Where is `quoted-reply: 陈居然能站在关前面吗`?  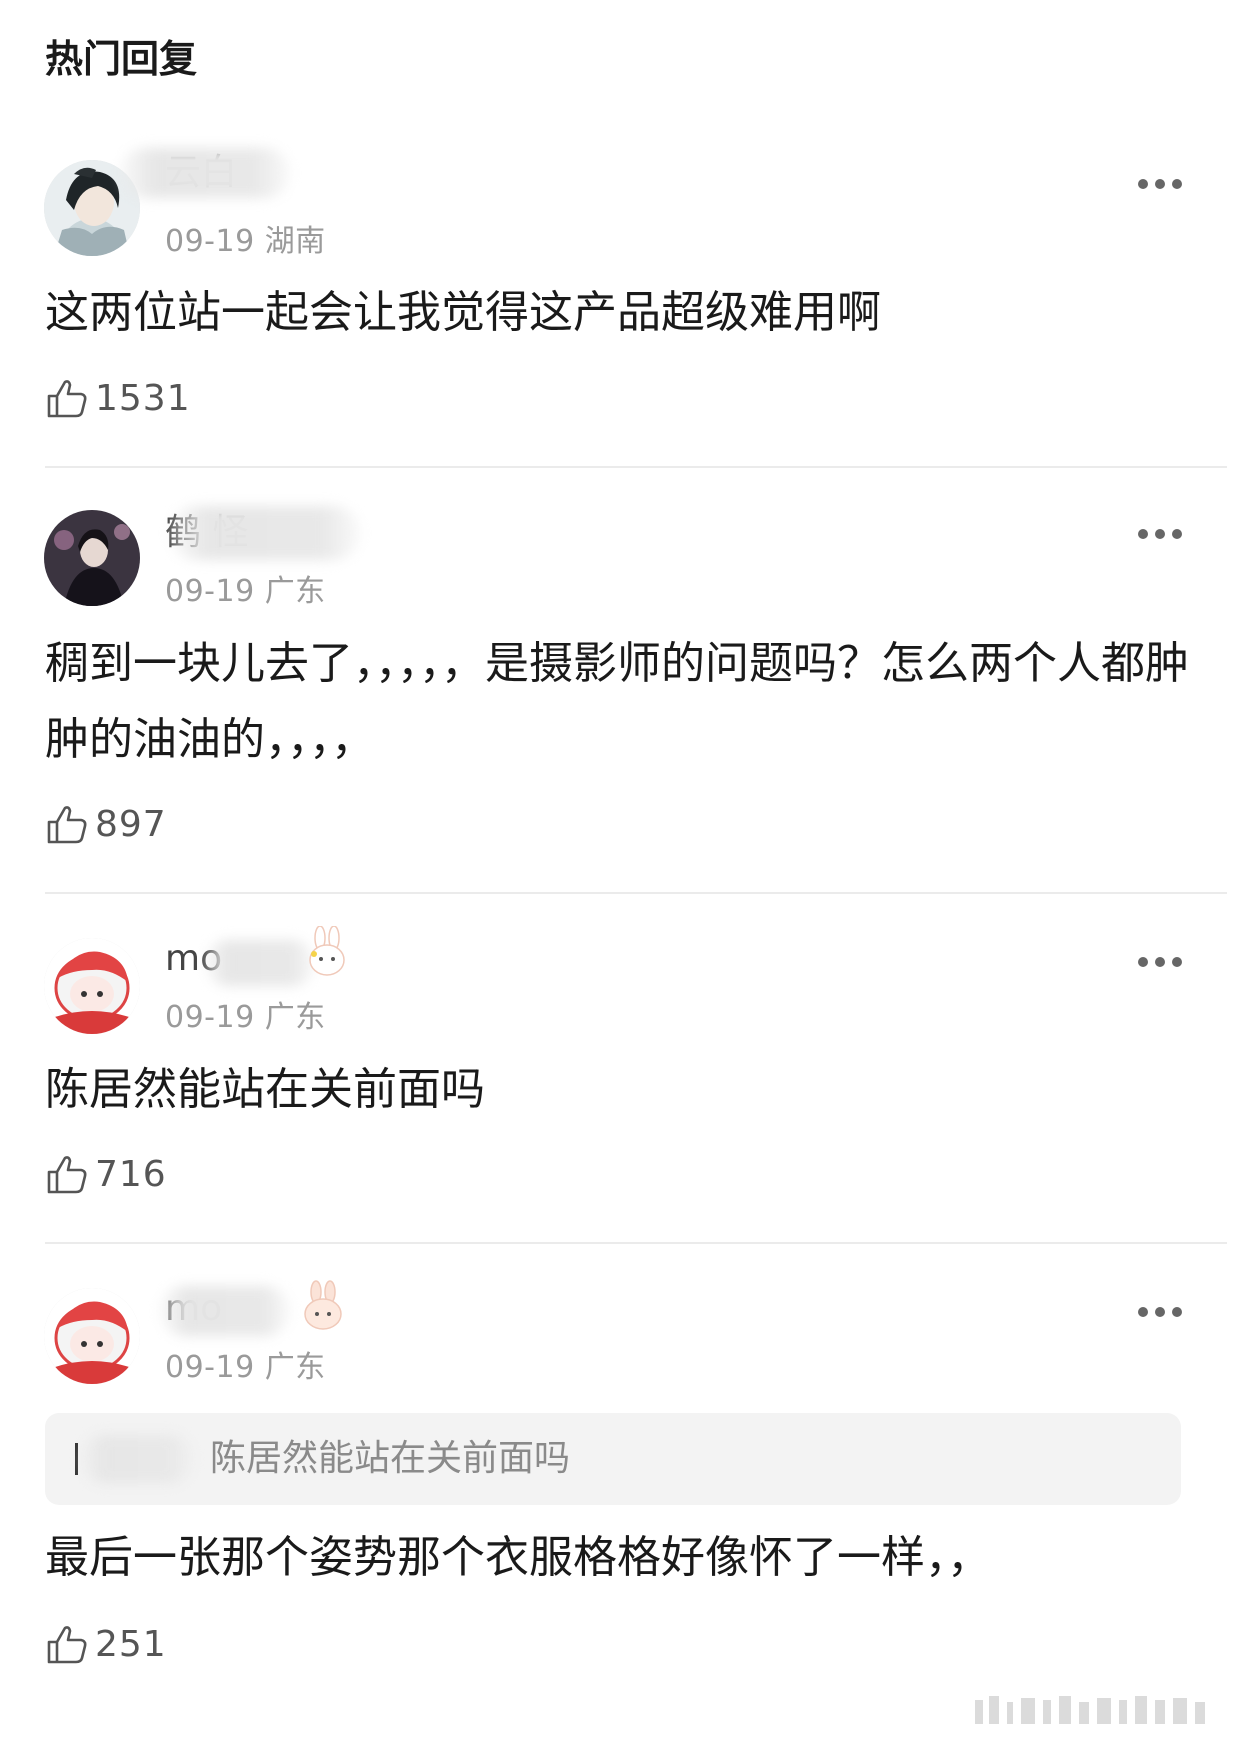
quoted-reply: 陈居然能站在关前面吗 is located at coordinates (613, 1459).